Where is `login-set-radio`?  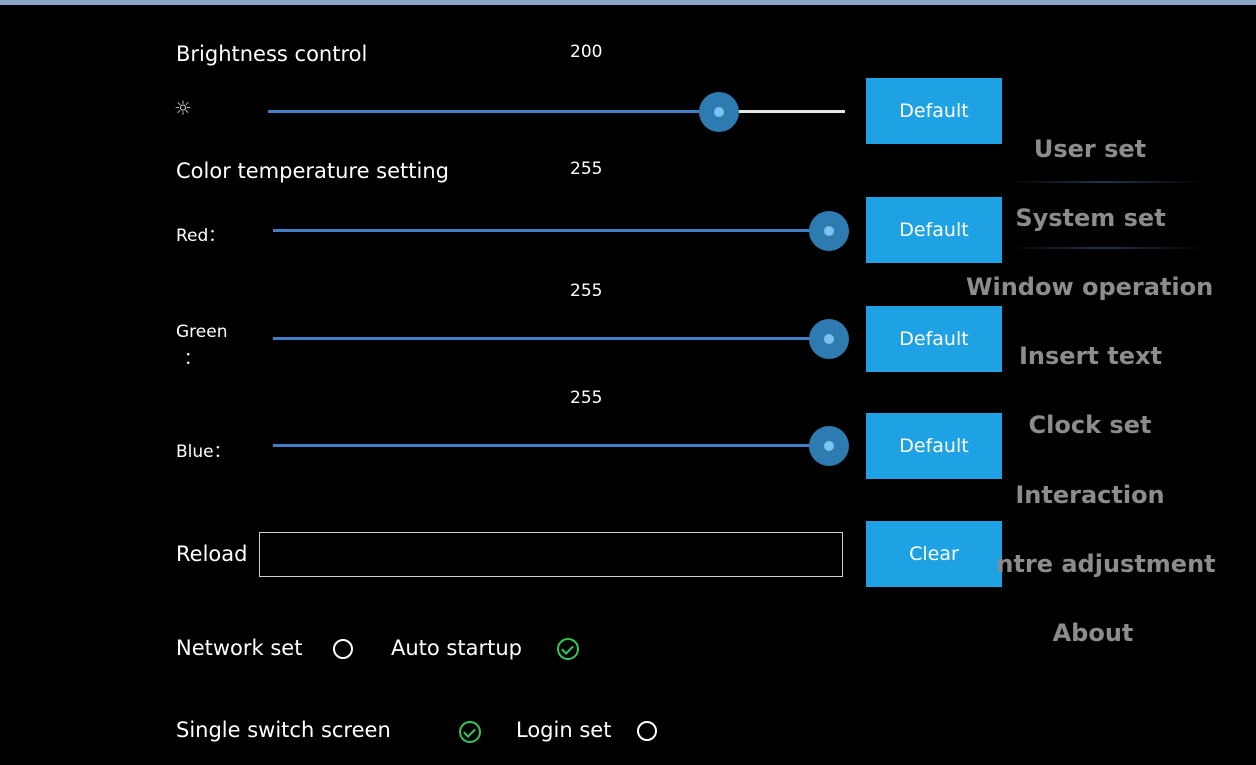
login-set-radio is located at coordinates (647, 731).